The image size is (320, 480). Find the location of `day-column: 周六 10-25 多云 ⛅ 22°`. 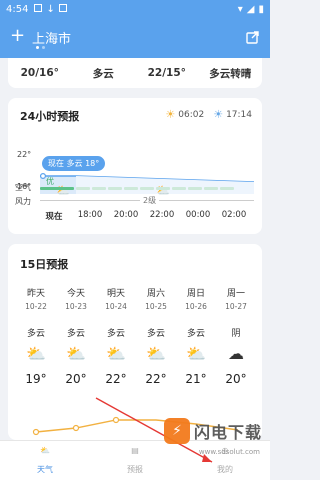

day-column: 周六 10-25 多云 ⛅ 22° is located at coordinates (156, 336).